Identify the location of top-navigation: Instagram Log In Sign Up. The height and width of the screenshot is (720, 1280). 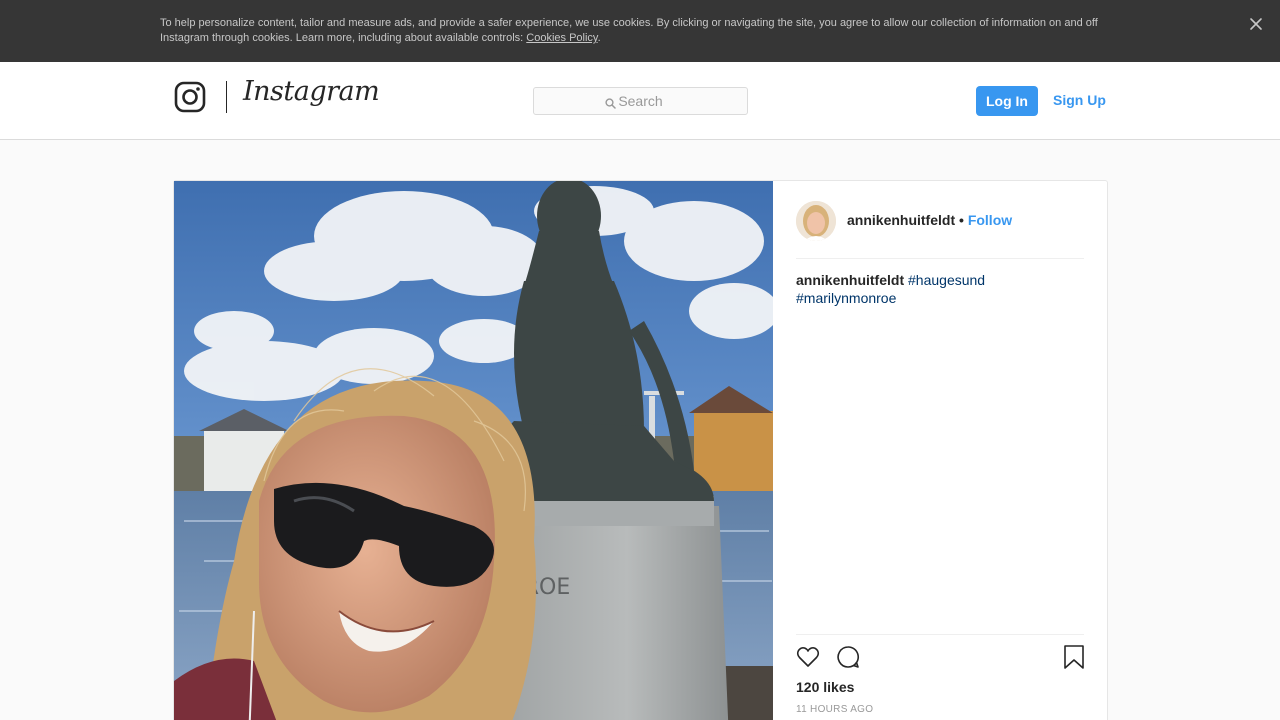
(640, 101).